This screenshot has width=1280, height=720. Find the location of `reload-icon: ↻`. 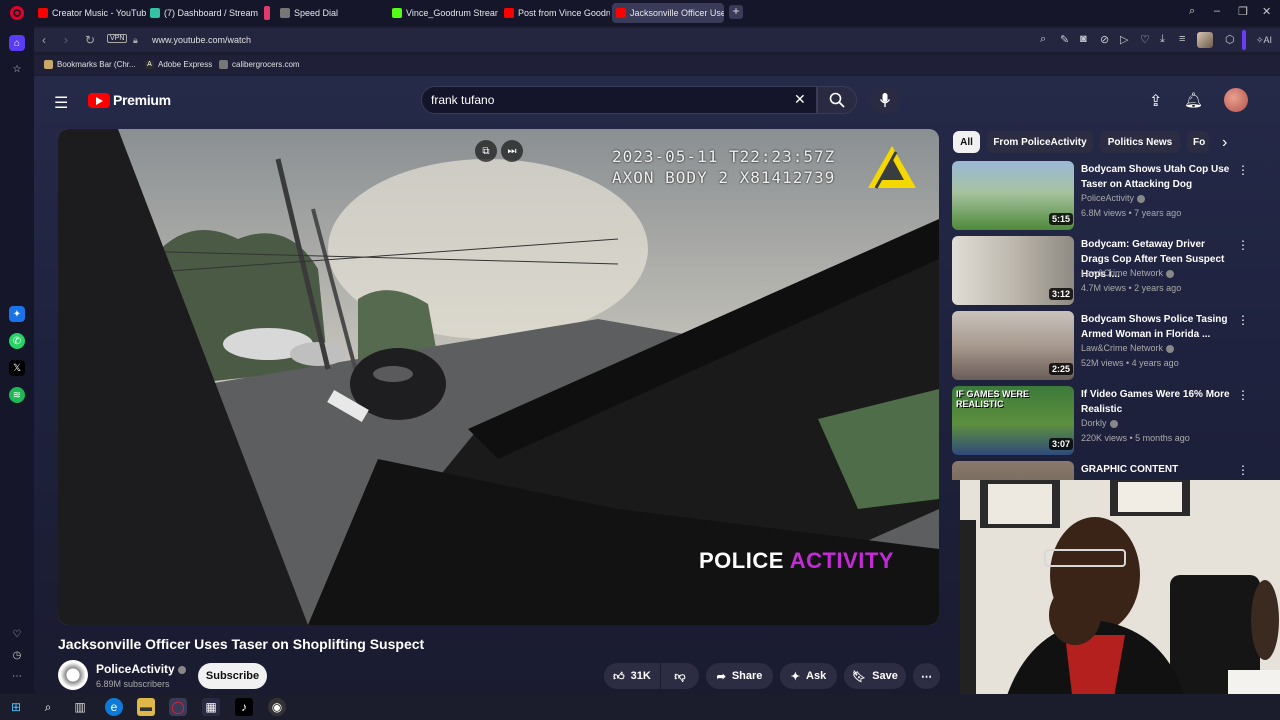

reload-icon: ↻ is located at coordinates (90, 40).